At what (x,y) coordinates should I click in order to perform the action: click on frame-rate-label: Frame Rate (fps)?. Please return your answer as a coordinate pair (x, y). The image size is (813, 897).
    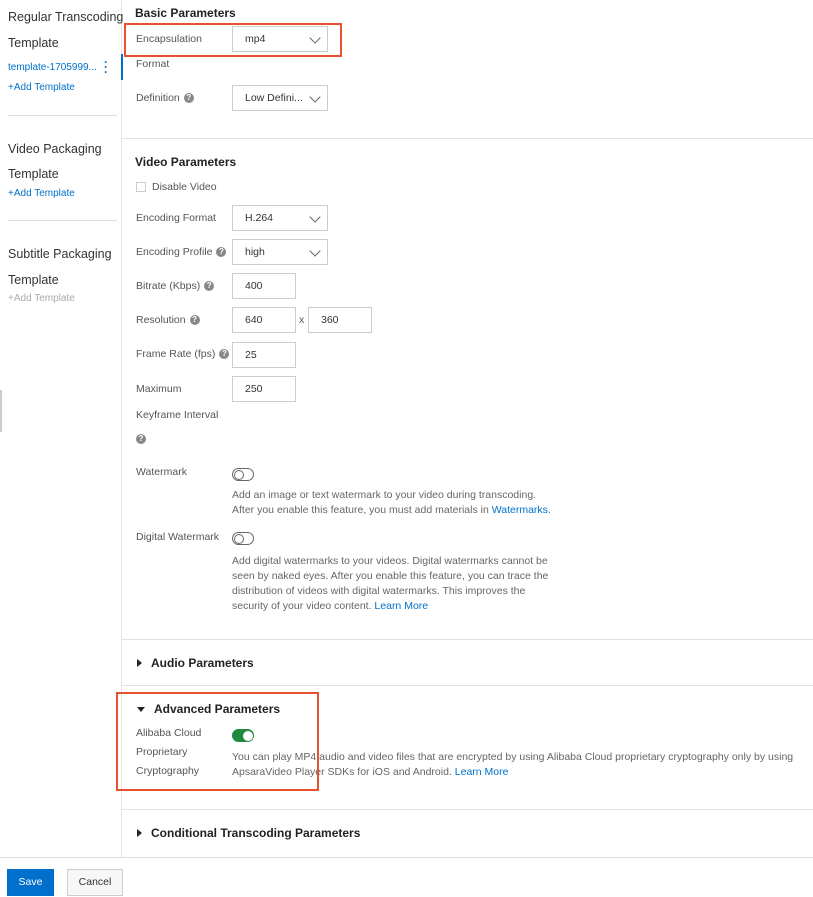
    Looking at the image, I should click on (183, 354).